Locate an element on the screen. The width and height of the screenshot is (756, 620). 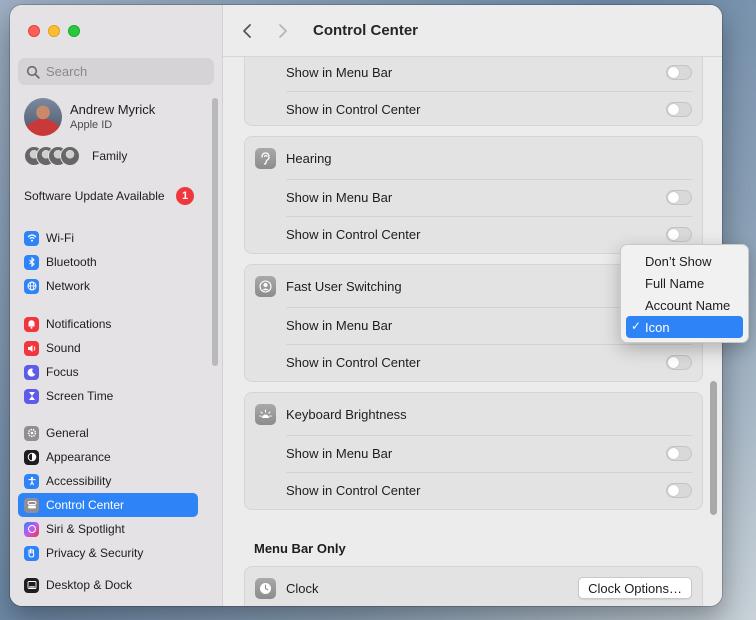
sidebar-item-control-center: Control Center is located at coordinates (108, 505).